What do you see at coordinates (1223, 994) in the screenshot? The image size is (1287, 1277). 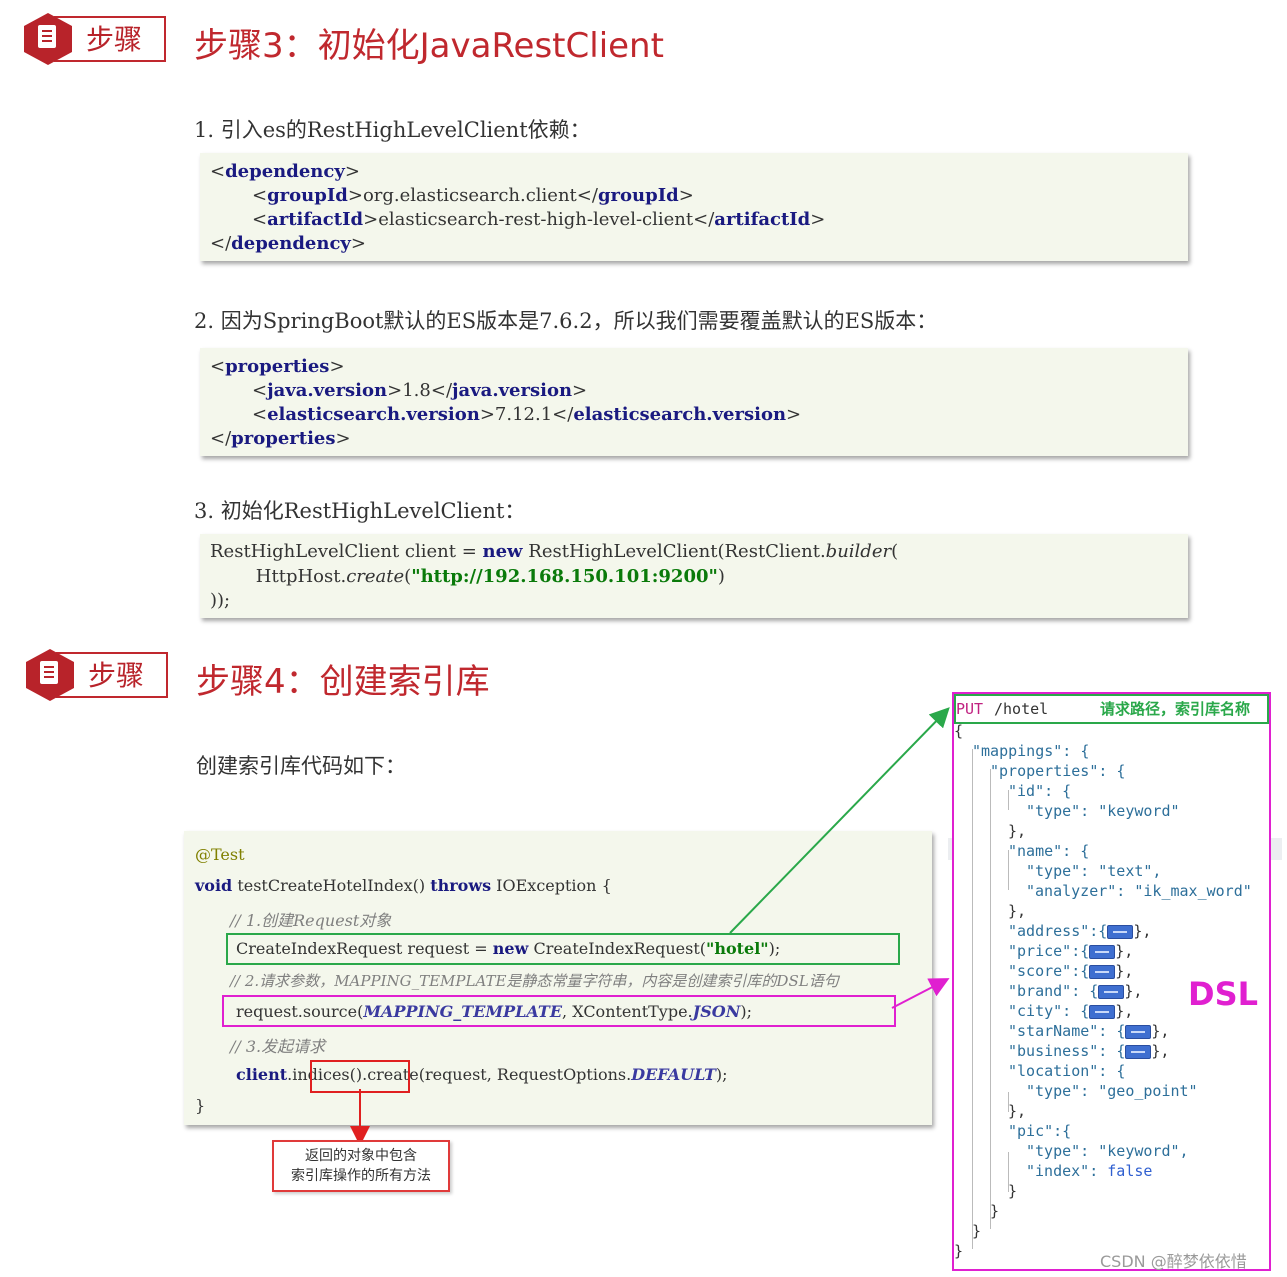 I see `dsl-label: DSL` at bounding box center [1223, 994].